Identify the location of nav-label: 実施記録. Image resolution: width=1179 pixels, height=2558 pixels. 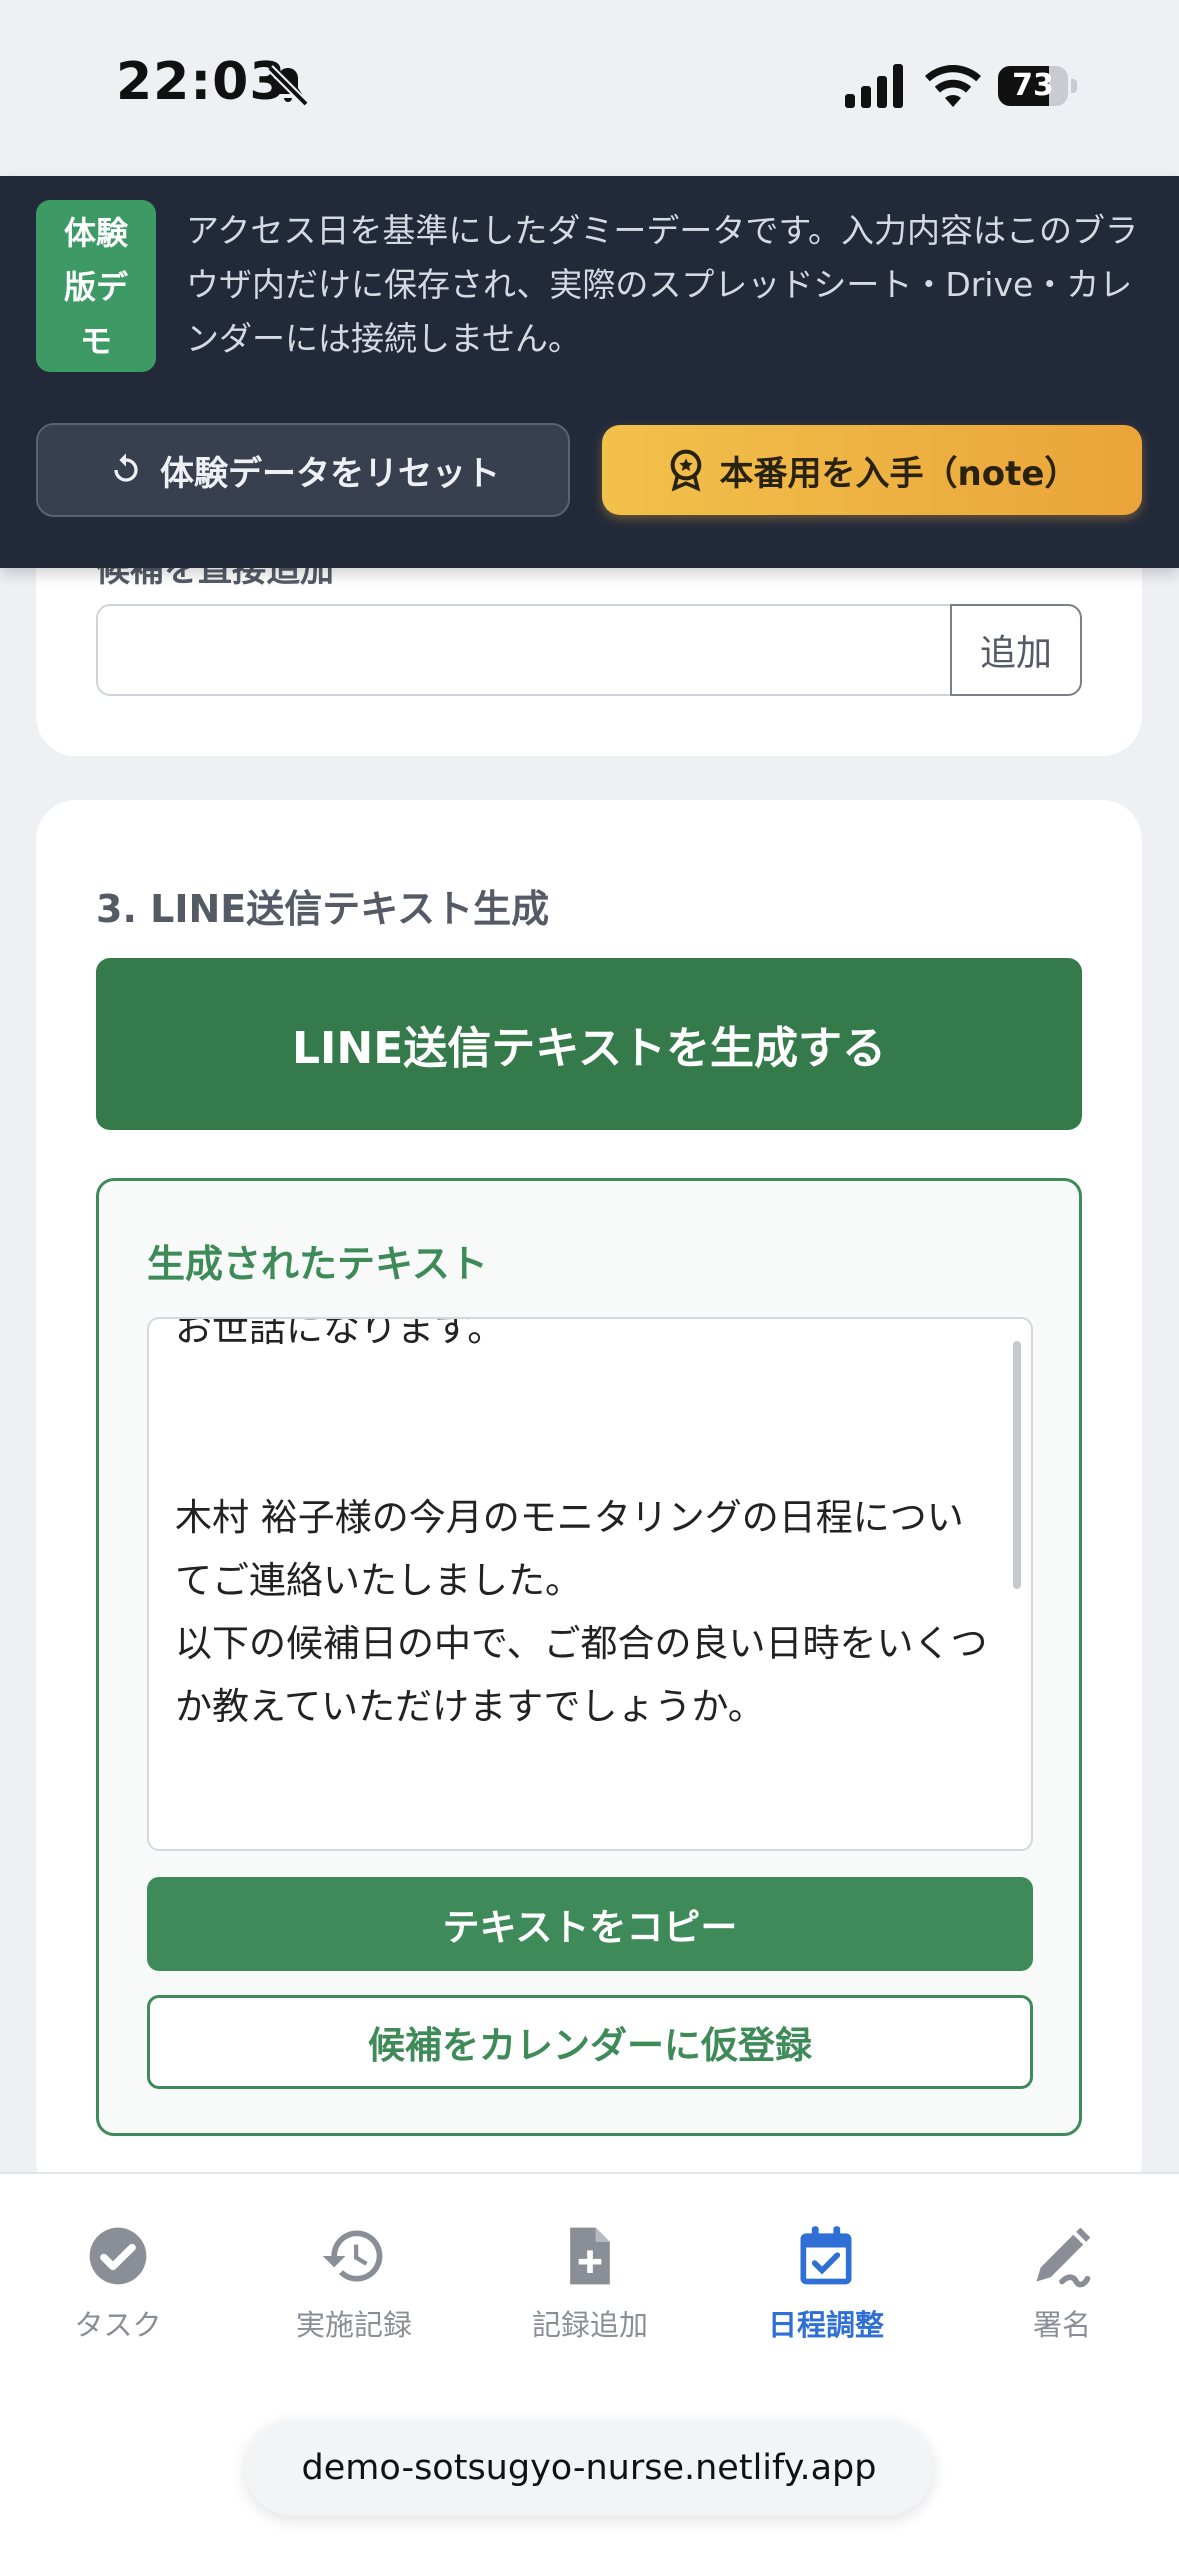
(353, 2325).